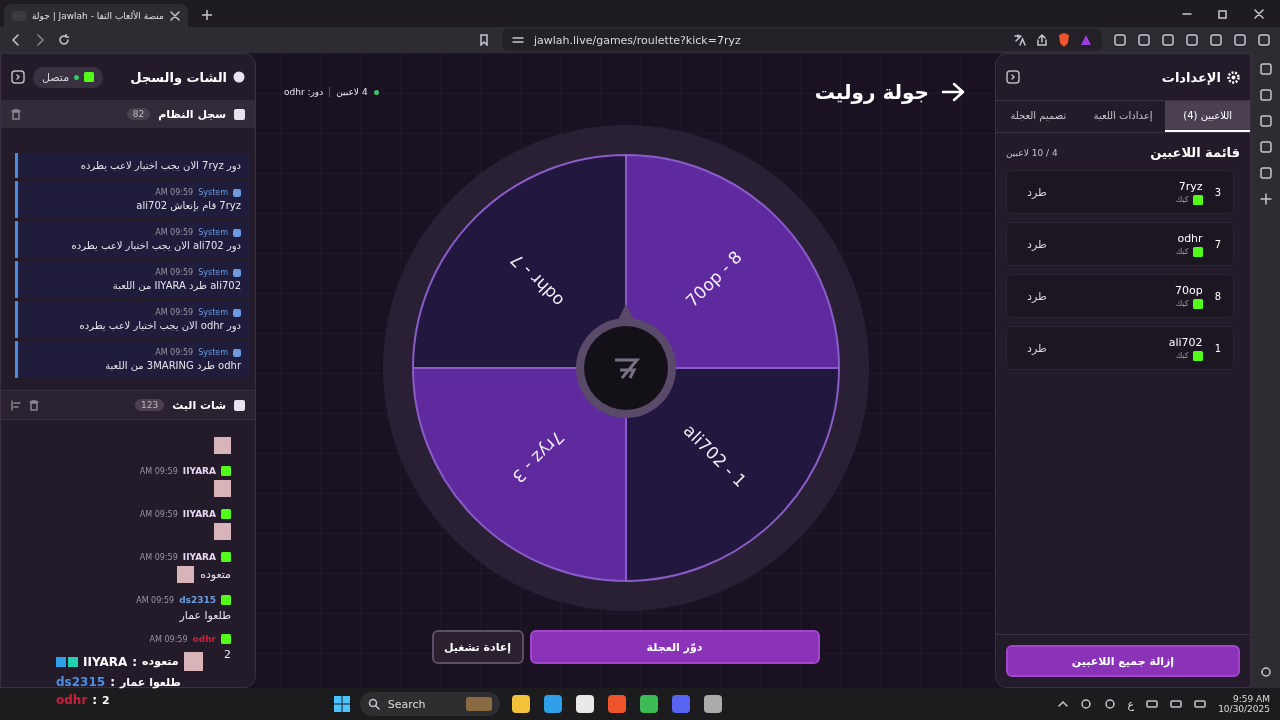  Describe the element at coordinates (215, 574) in the screenshot. I see `chat-message: متعوده` at that location.